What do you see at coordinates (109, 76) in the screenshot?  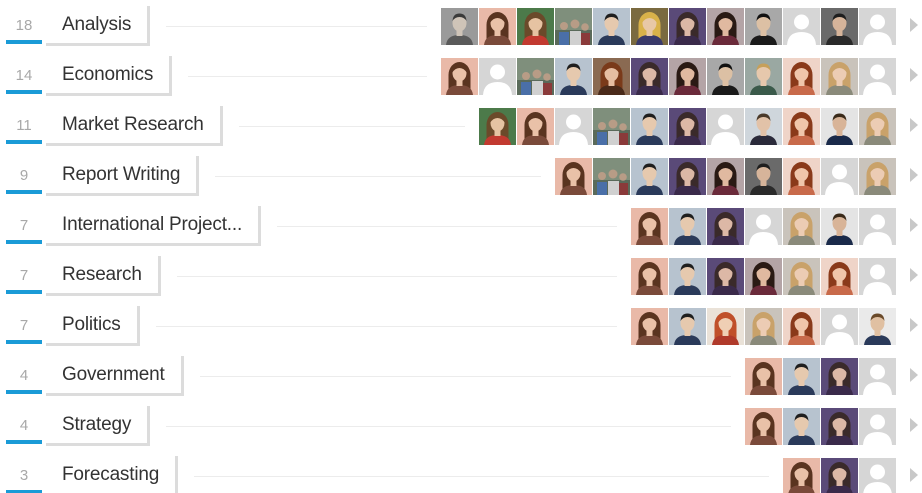 I see `skill-name-pill: Economics` at bounding box center [109, 76].